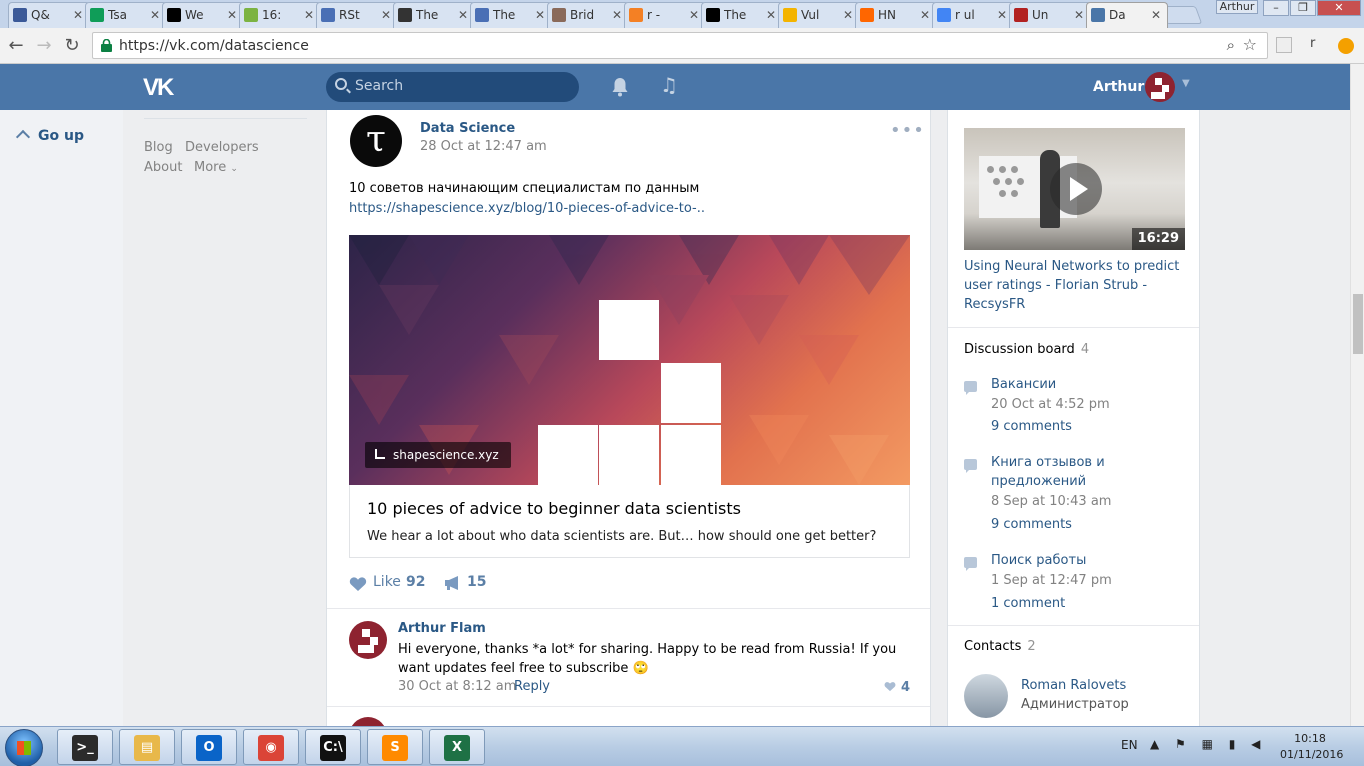  Describe the element at coordinates (216, 167) in the screenshot. I see `more-link: More ⌄` at that location.